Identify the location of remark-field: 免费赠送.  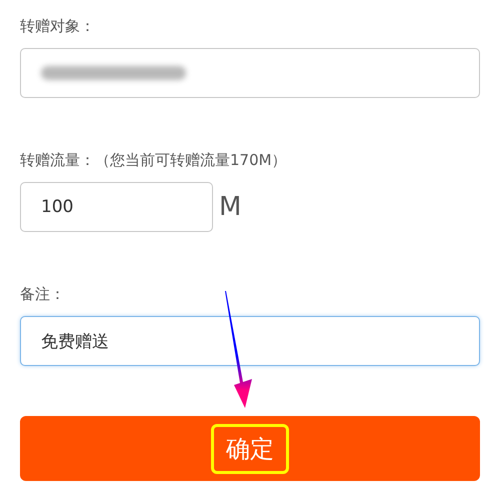
(250, 341).